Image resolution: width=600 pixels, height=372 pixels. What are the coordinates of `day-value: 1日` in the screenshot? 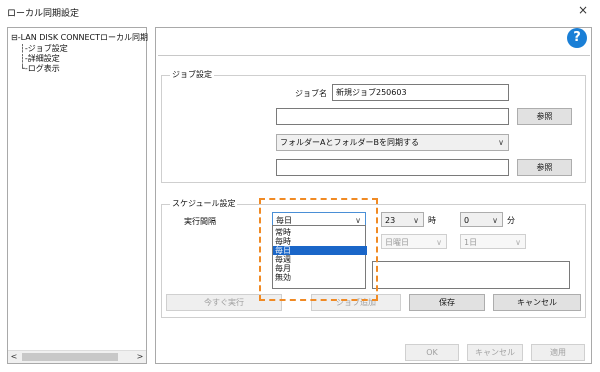 It's located at (471, 242).